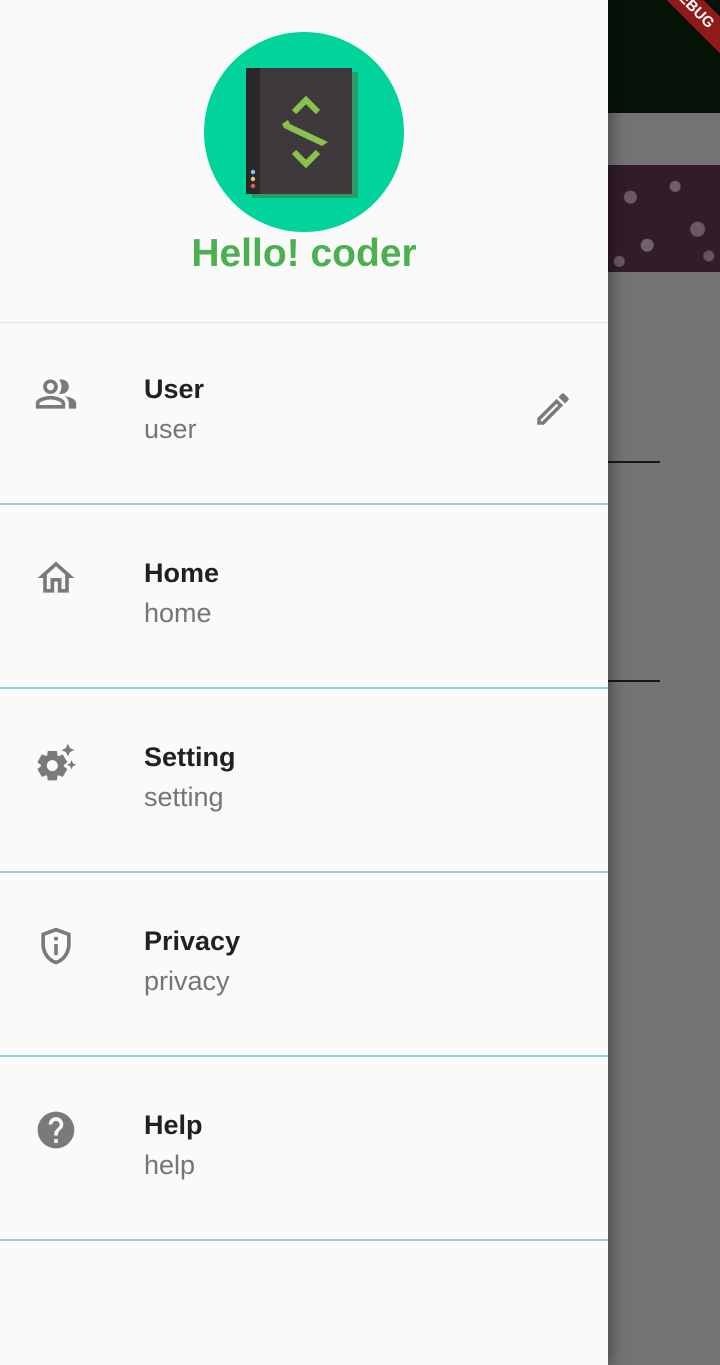 The image size is (720, 1365). I want to click on settings-suggest-icon, so click(57, 762).